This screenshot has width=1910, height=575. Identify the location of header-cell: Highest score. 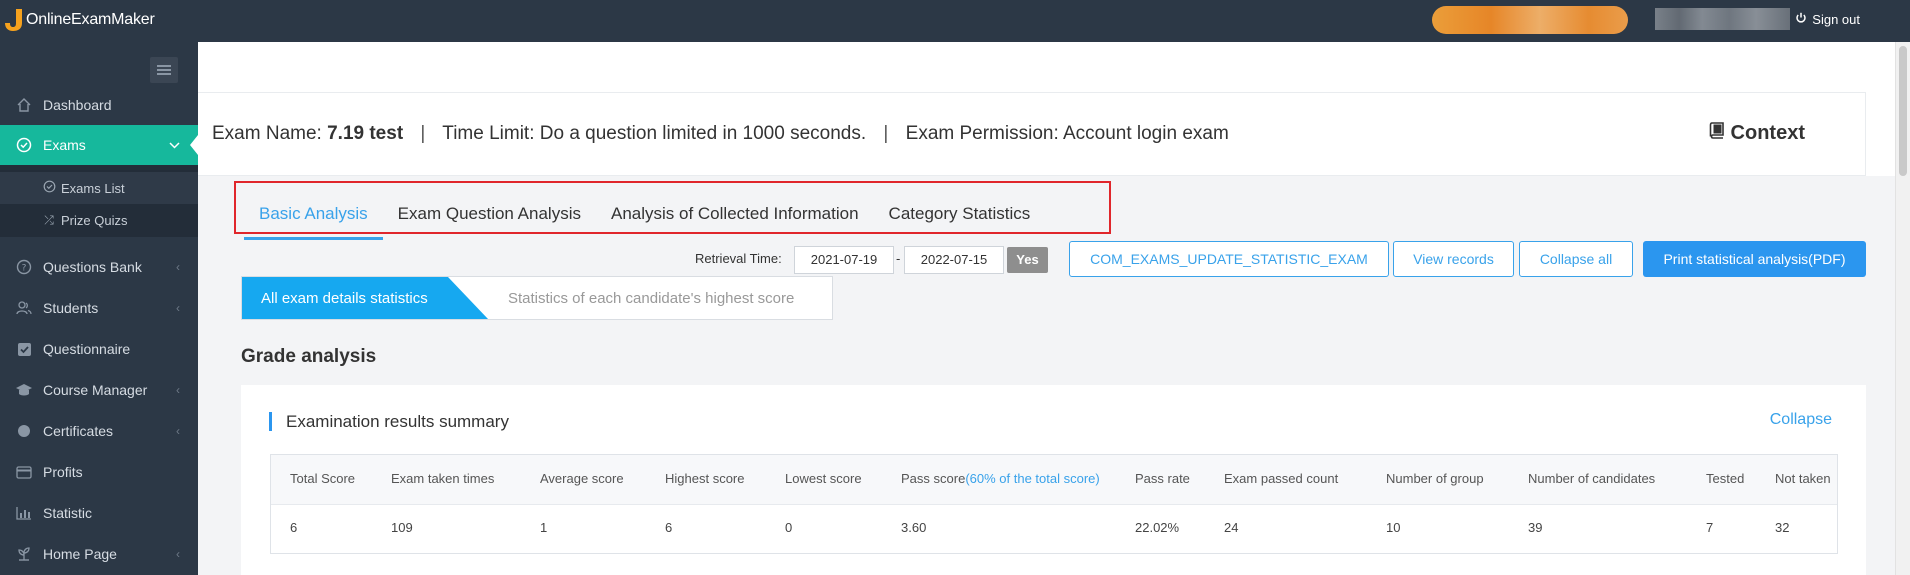
(705, 478).